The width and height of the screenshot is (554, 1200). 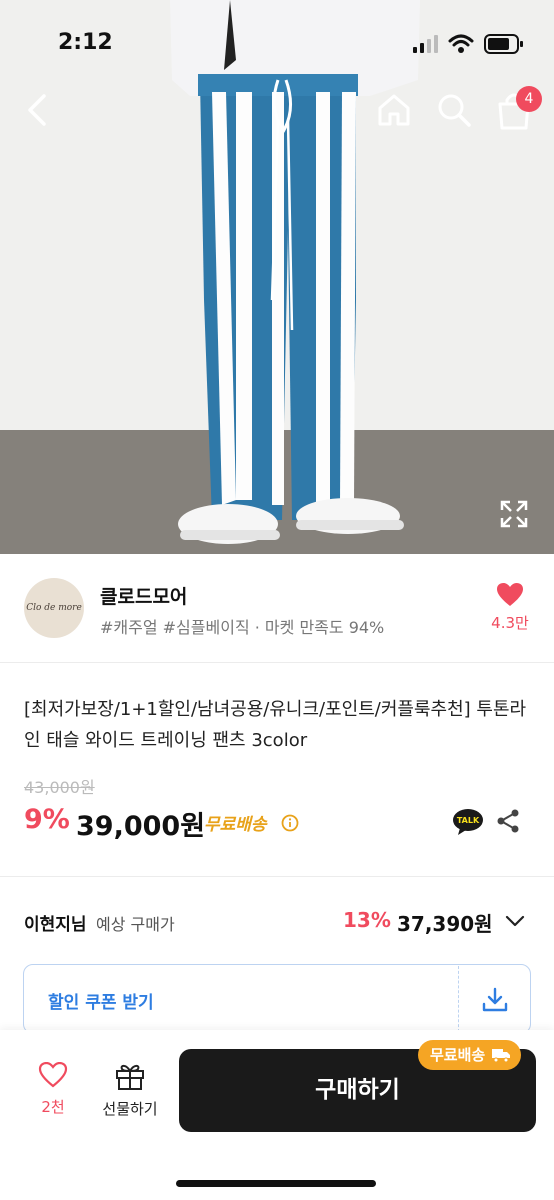 I want to click on wish-count: 2천, so click(x=53, y=1107).